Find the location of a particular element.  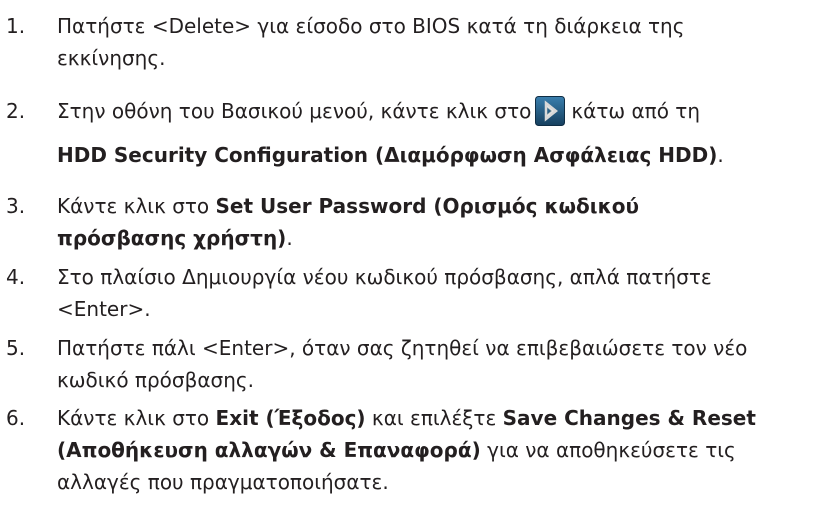

arrow-right-button-icon is located at coordinates (550, 110).